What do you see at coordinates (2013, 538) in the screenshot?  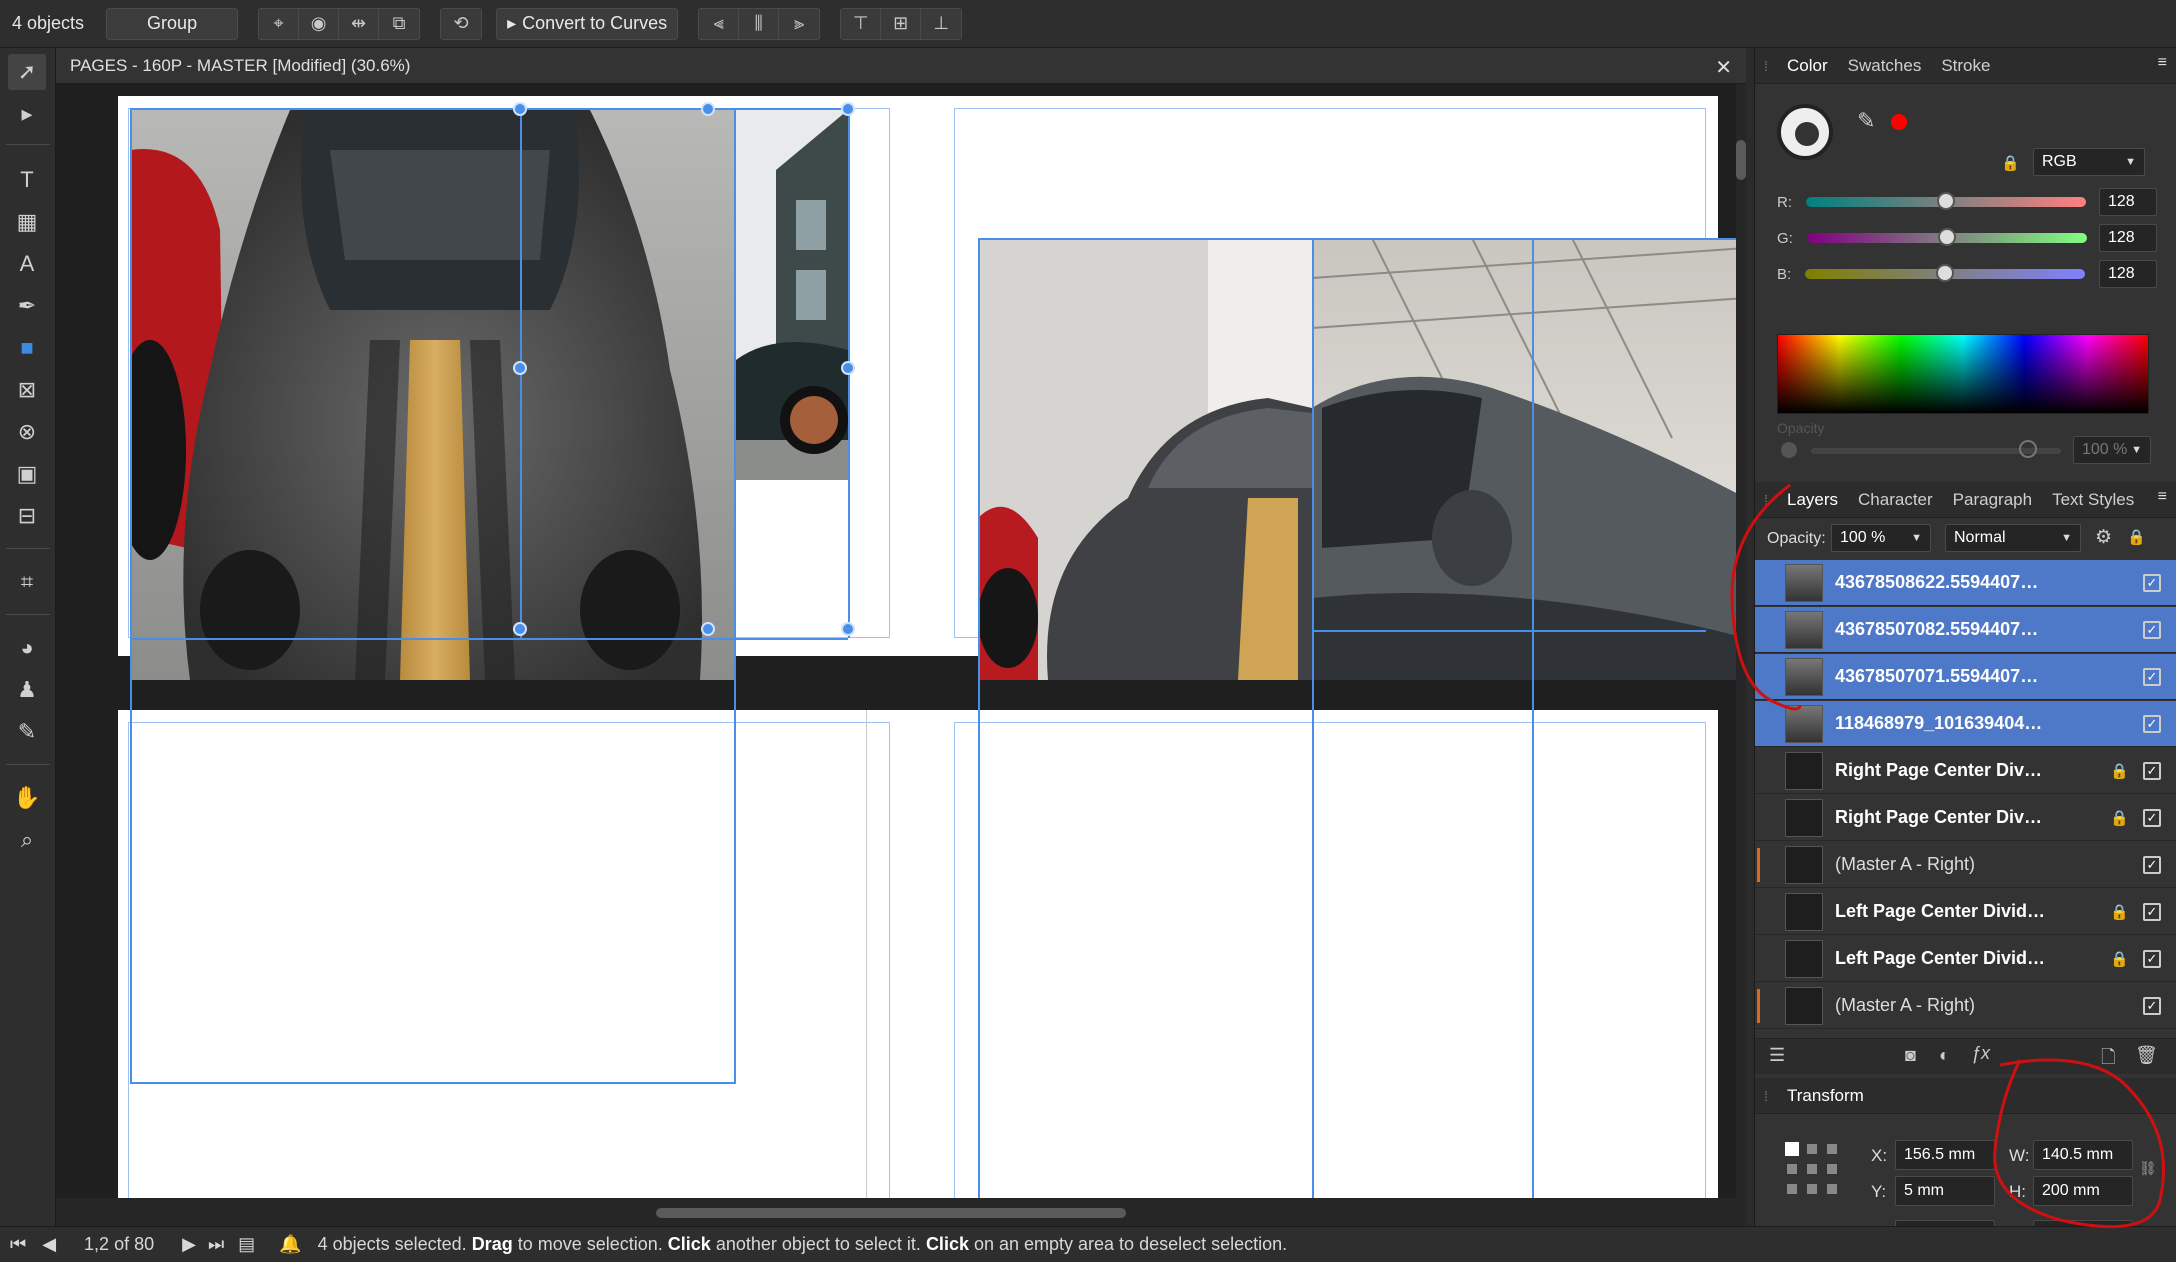 I see `blend-mode-select: Normal ▼` at bounding box center [2013, 538].